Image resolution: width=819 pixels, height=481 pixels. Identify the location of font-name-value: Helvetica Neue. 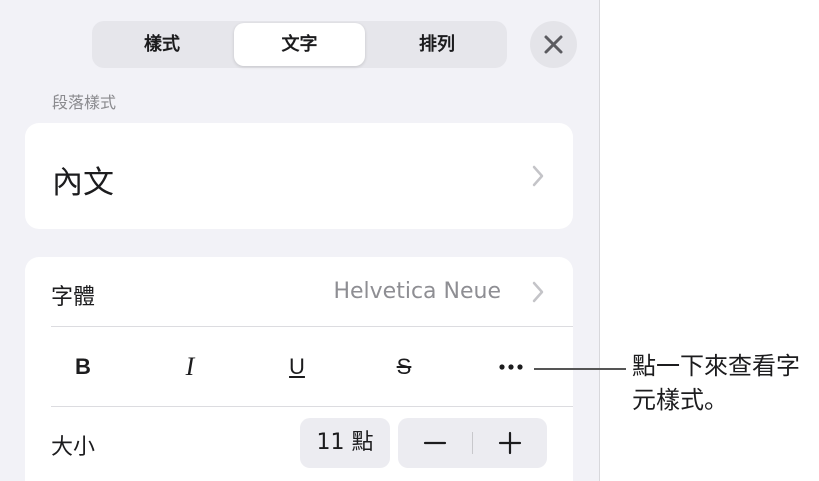
(417, 291).